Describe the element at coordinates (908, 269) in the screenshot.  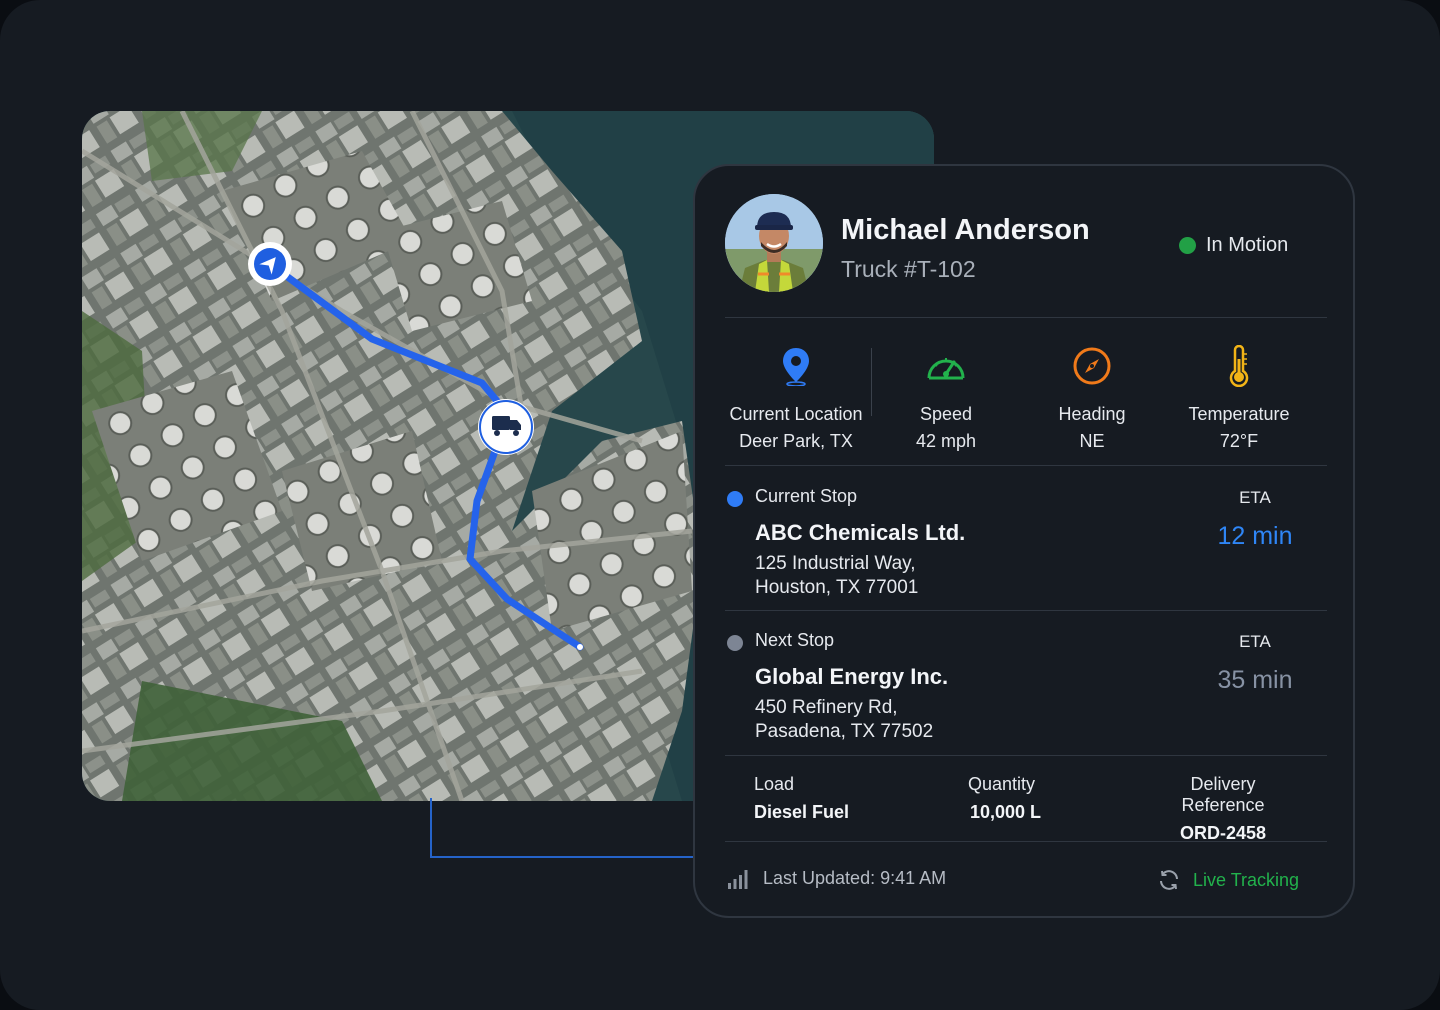
I see `truck-id: Truck #T-102` at that location.